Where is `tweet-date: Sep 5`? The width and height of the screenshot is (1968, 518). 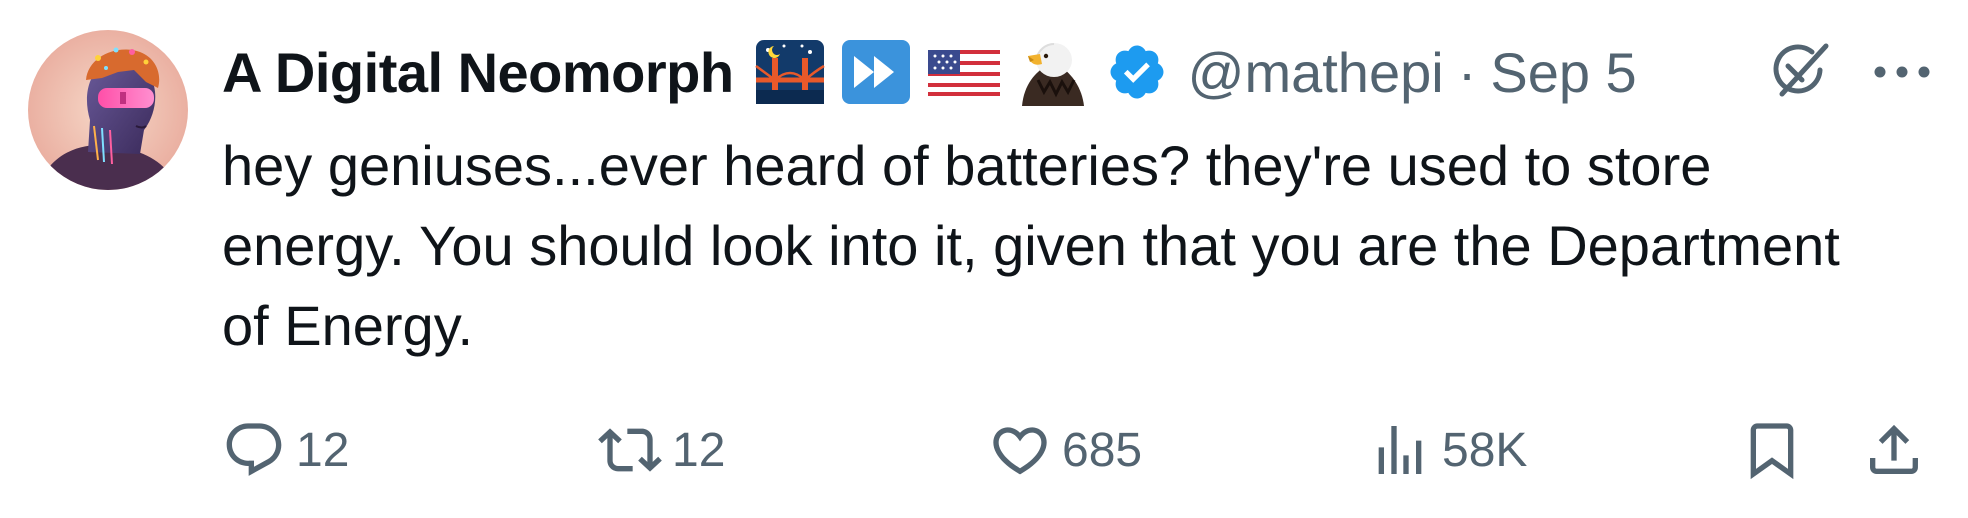
tweet-date: Sep 5 is located at coordinates (1563, 72).